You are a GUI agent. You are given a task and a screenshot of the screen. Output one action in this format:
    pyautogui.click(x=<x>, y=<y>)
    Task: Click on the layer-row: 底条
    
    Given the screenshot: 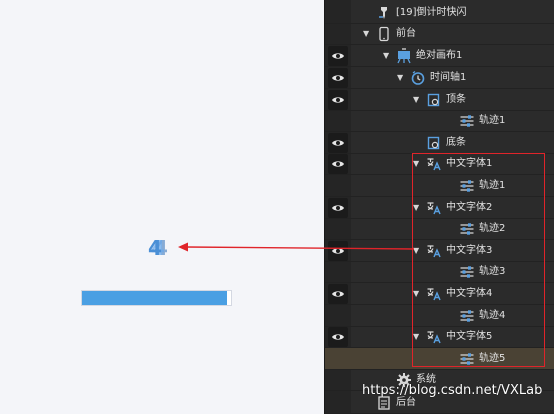 What is the action you would take?
    pyautogui.click(x=439, y=143)
    